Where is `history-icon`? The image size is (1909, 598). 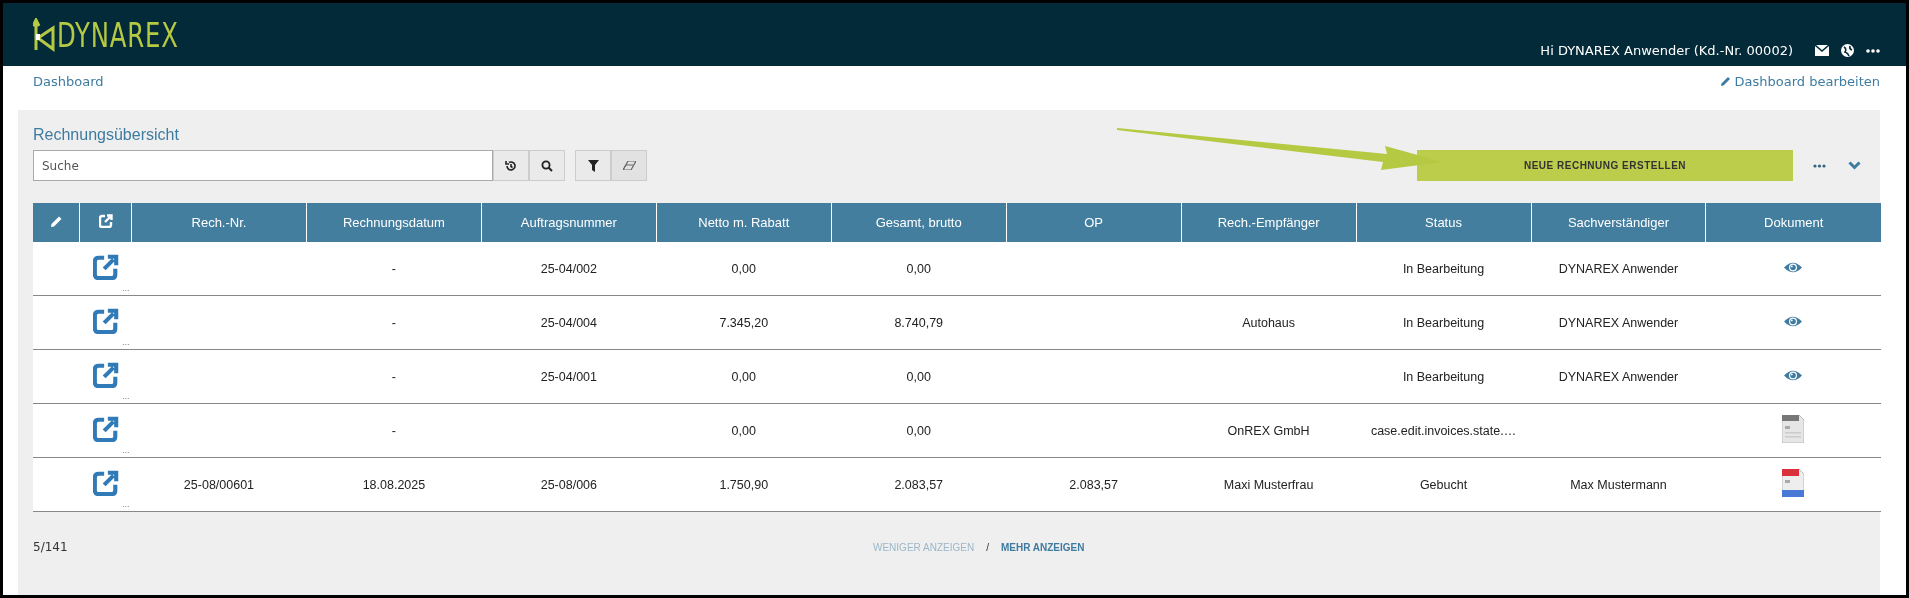
history-icon is located at coordinates (511, 165).